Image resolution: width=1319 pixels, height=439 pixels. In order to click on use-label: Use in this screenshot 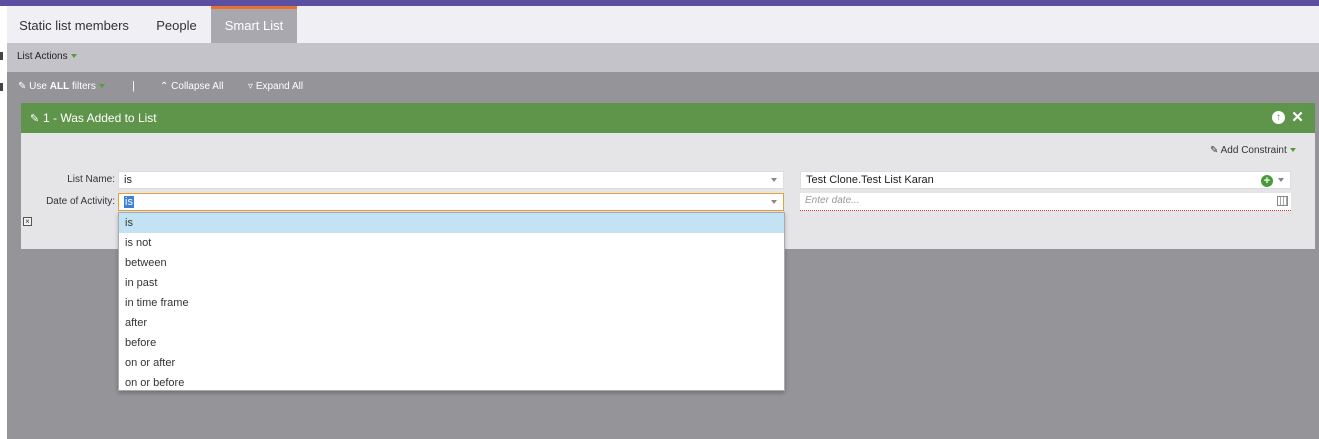, I will do `click(38, 86)`.